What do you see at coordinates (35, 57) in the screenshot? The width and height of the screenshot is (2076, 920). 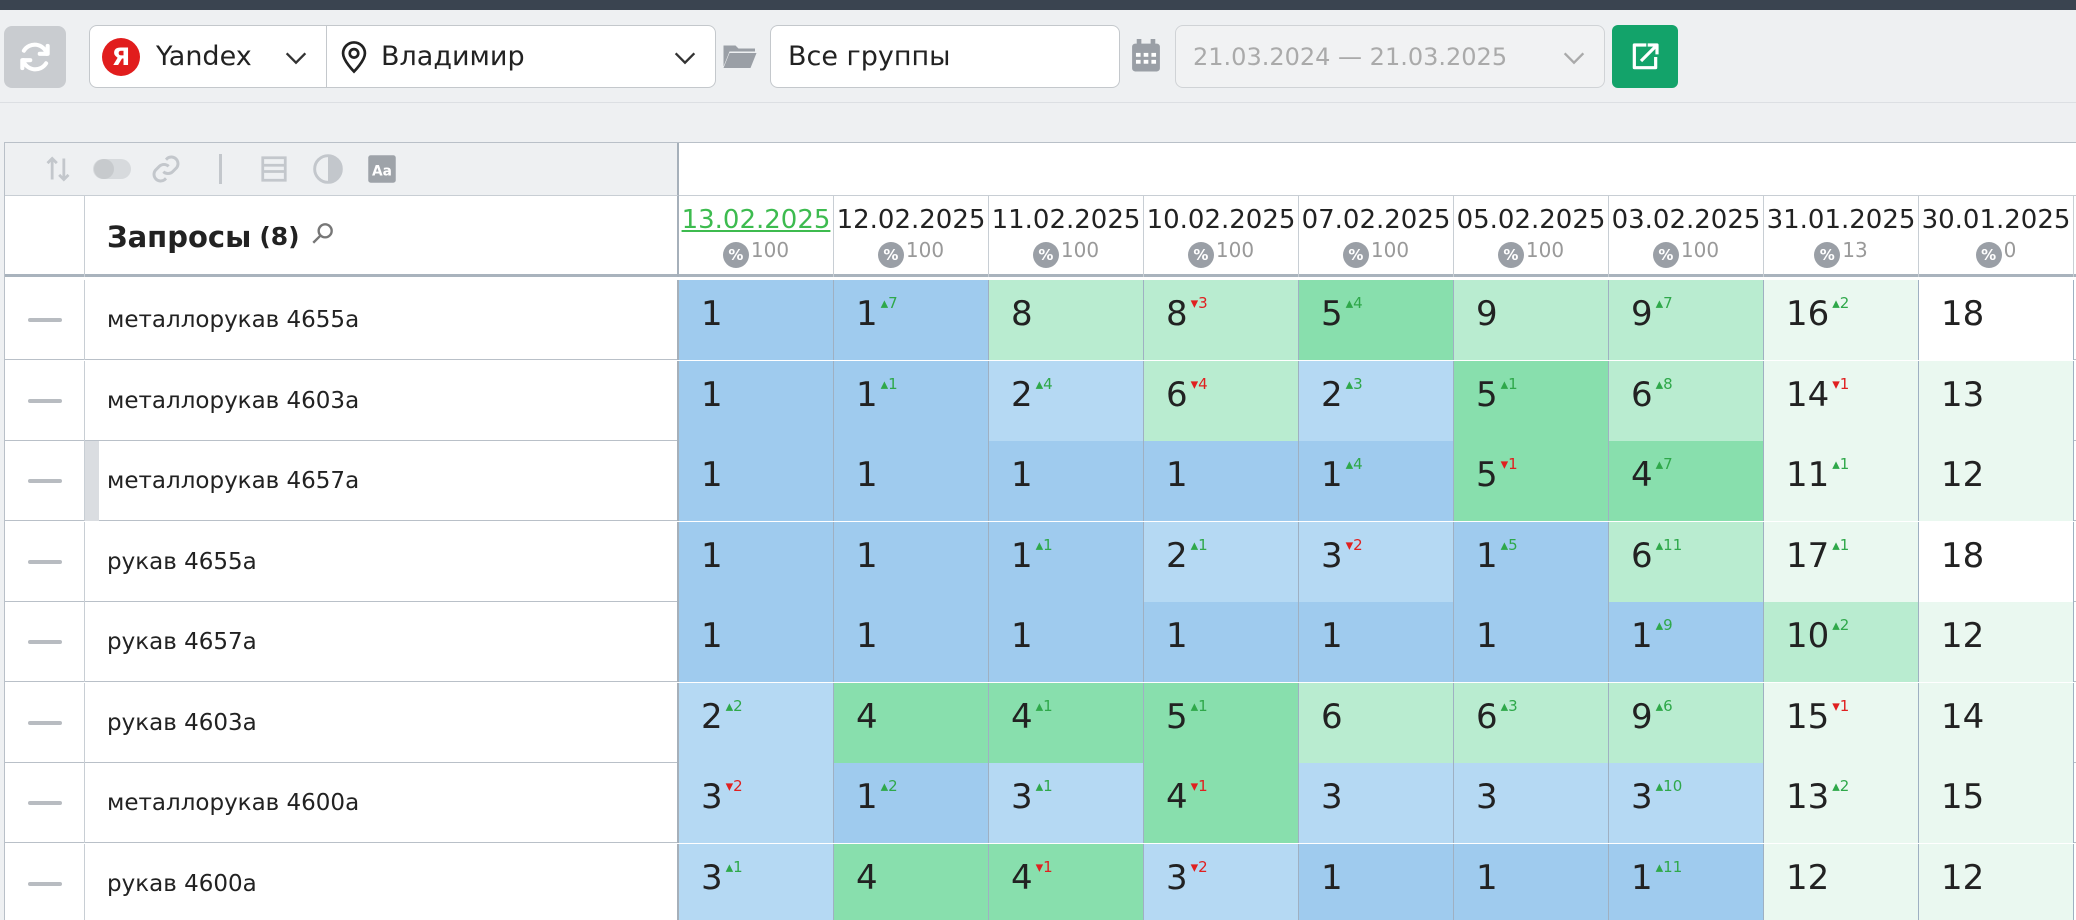 I see `refresh-button` at bounding box center [35, 57].